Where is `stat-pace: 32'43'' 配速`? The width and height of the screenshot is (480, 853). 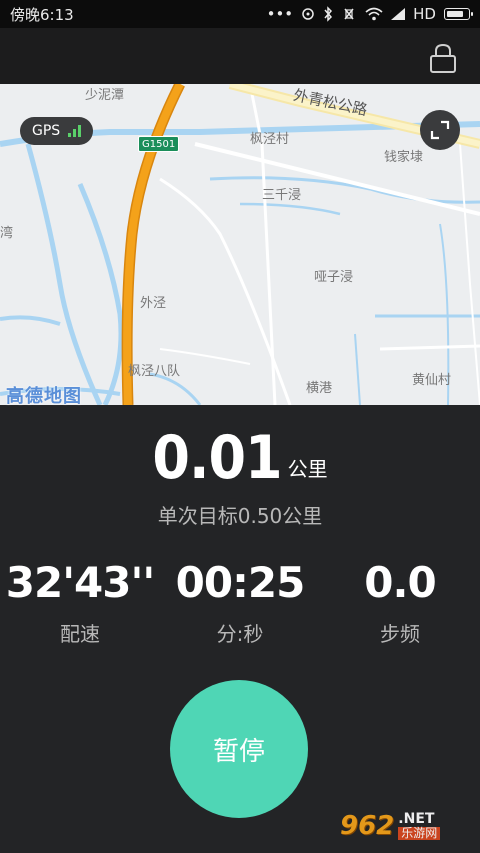 stat-pace: 32'43'' 配速 is located at coordinates (80, 604).